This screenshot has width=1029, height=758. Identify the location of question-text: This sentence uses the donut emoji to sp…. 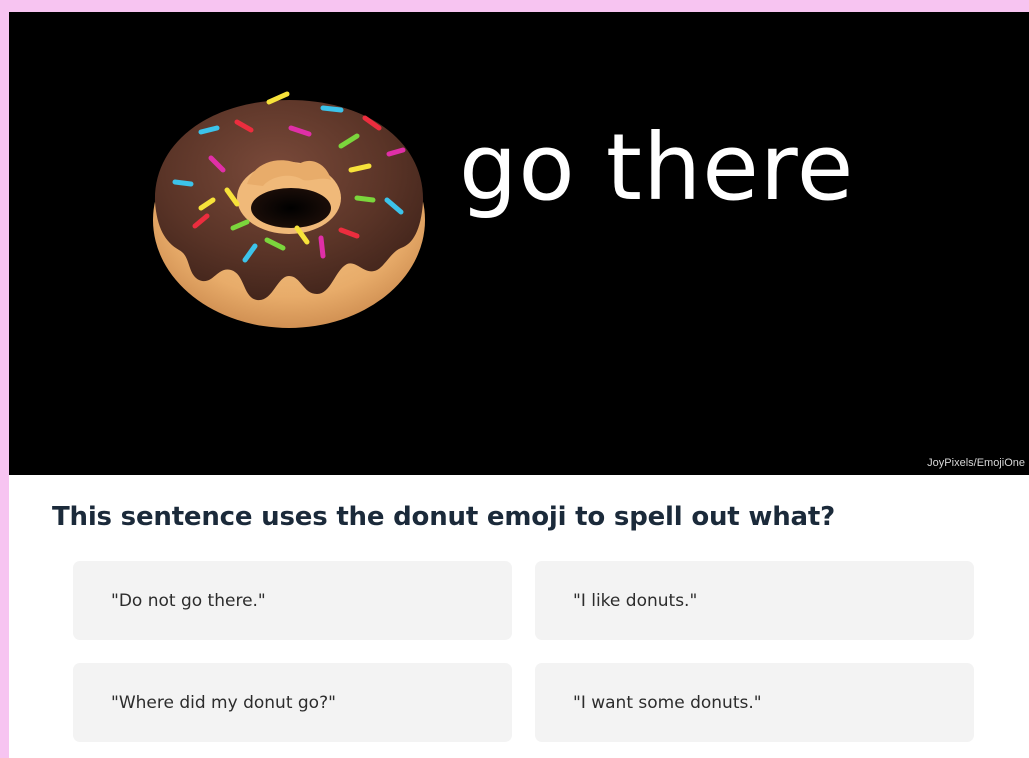
(443, 517).